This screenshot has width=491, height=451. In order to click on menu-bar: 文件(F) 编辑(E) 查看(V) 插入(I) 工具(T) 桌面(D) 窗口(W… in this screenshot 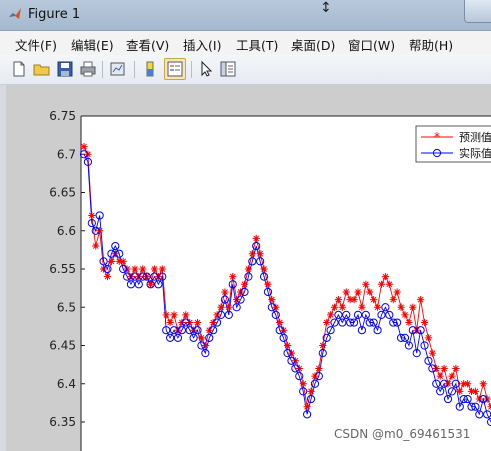, I will do `click(245, 43)`.